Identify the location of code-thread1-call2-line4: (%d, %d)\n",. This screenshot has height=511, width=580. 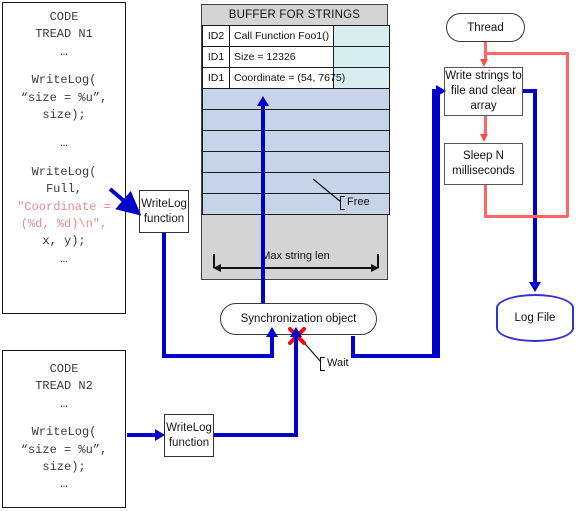
(64, 223).